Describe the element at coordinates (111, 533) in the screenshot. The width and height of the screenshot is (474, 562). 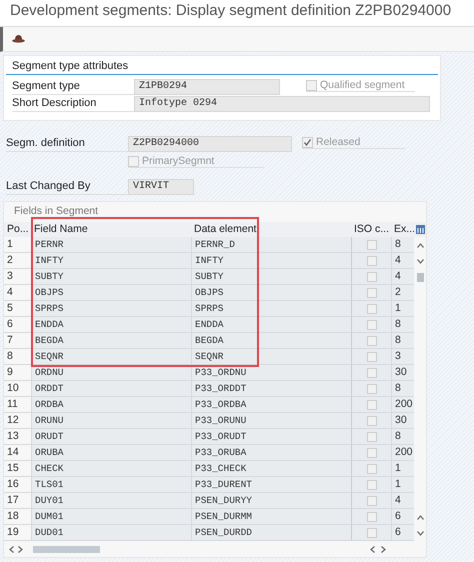
I see `table-cell: DUD01` at that location.